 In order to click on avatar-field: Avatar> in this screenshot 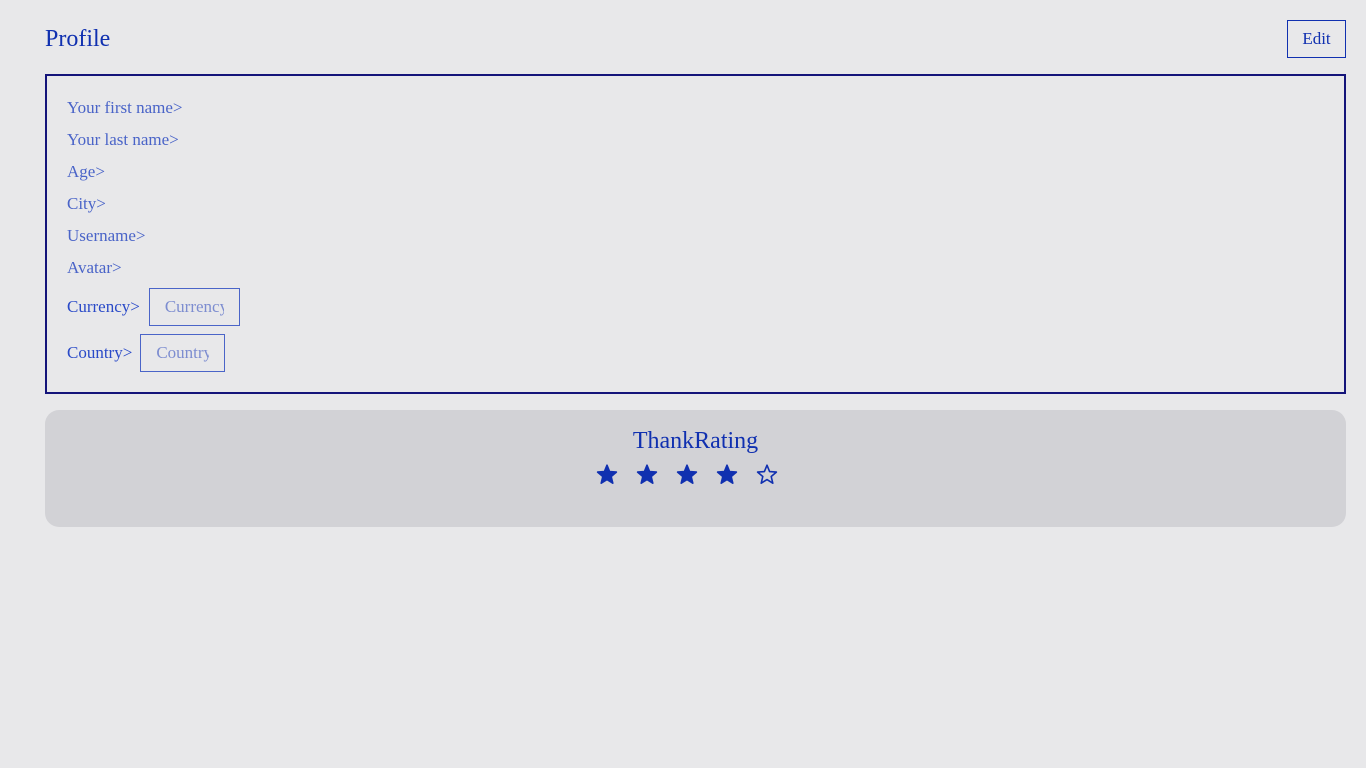, I will do `click(94, 268)`.